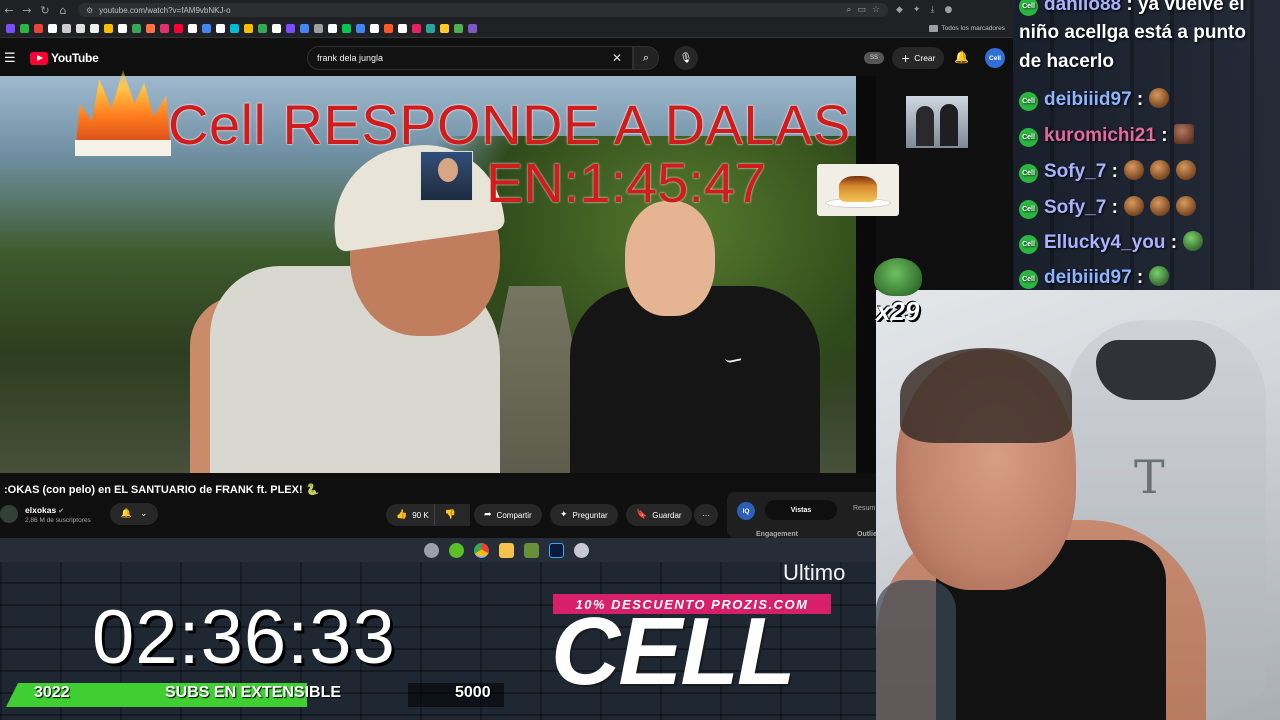 Image resolution: width=1280 pixels, height=720 pixels. Describe the element at coordinates (1105, 242) in the screenshot. I see `chat-username: Ellucky4_you` at that location.